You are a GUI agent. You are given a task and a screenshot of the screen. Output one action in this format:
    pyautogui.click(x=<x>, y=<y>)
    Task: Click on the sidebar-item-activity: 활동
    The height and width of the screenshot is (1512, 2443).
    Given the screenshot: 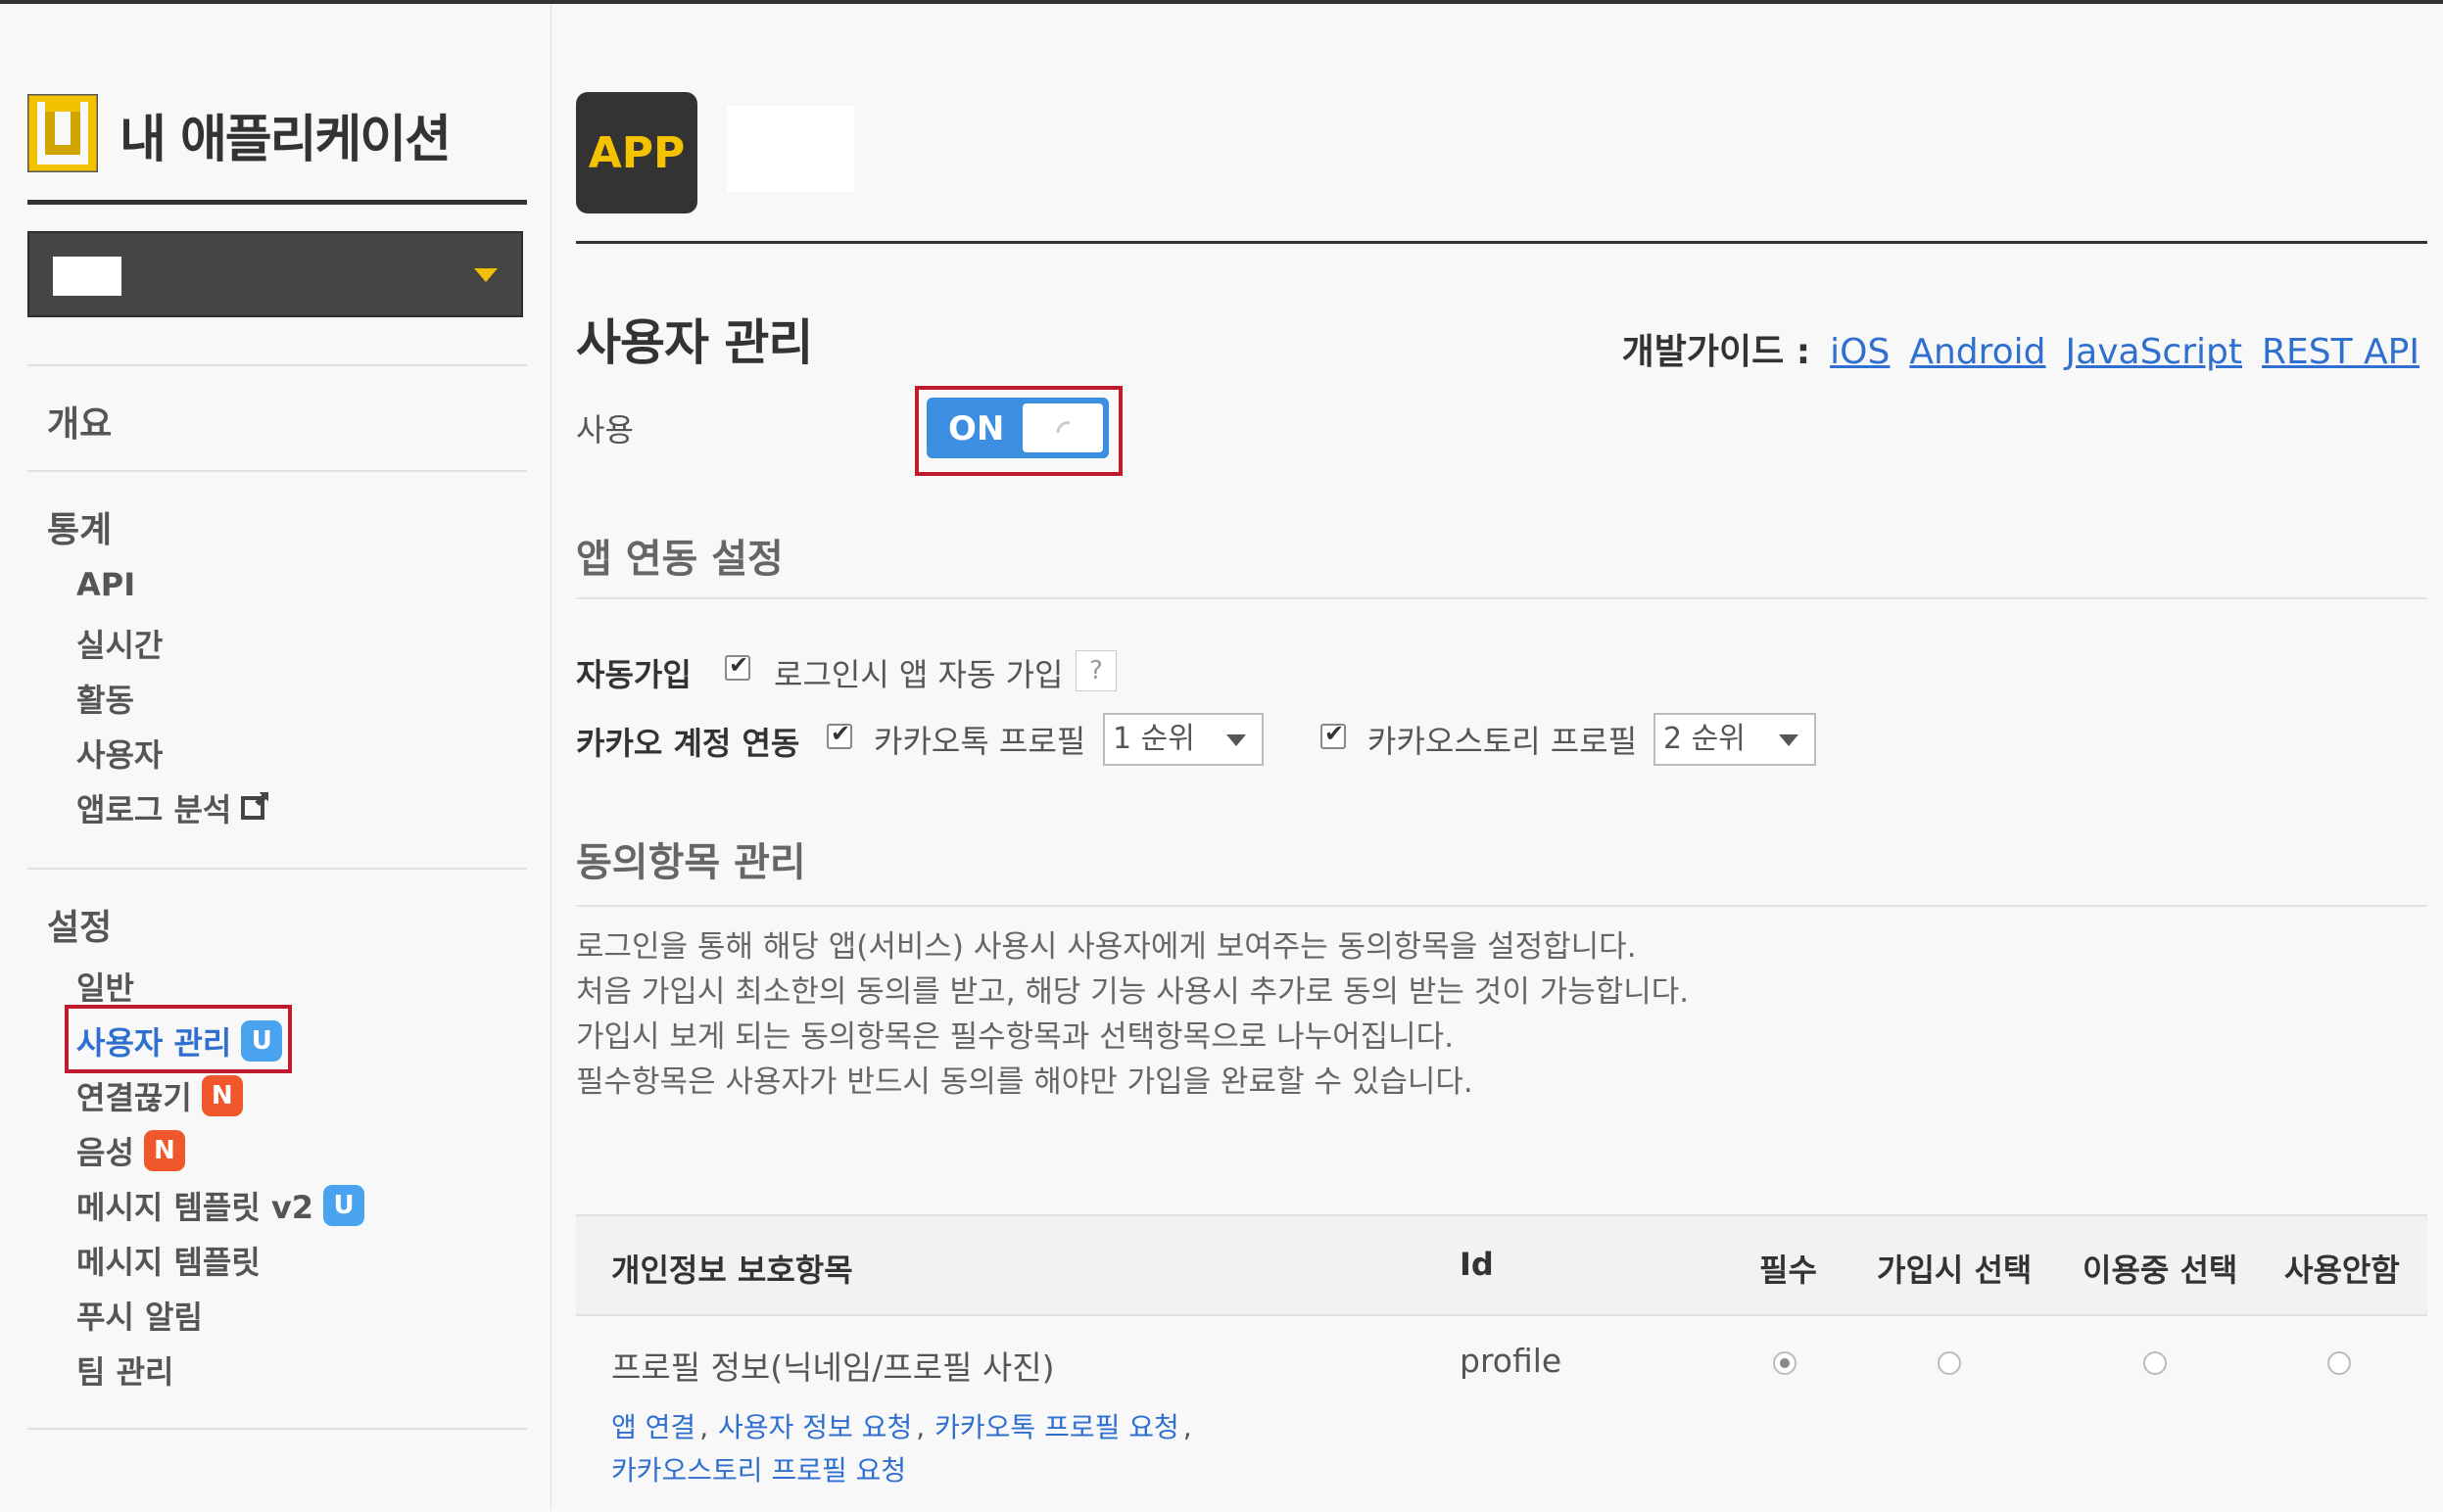 What is the action you would take?
    pyautogui.click(x=105, y=698)
    